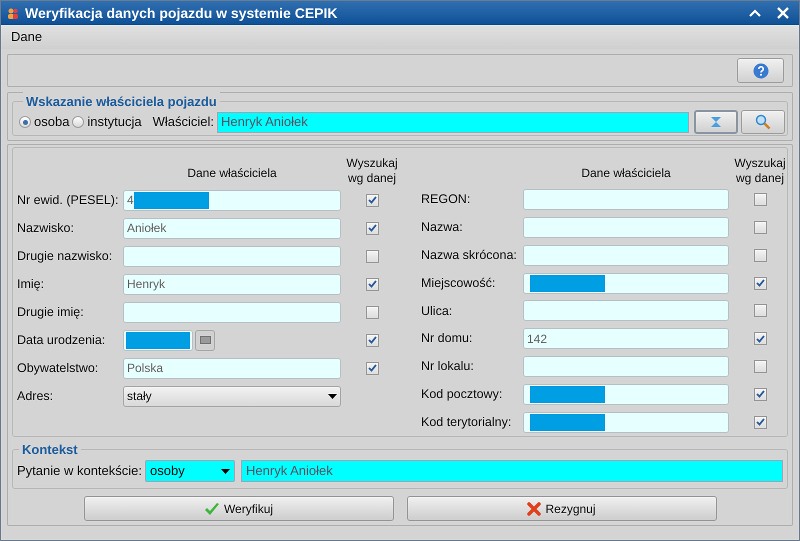  I want to click on field-label: Ulica:, so click(437, 311).